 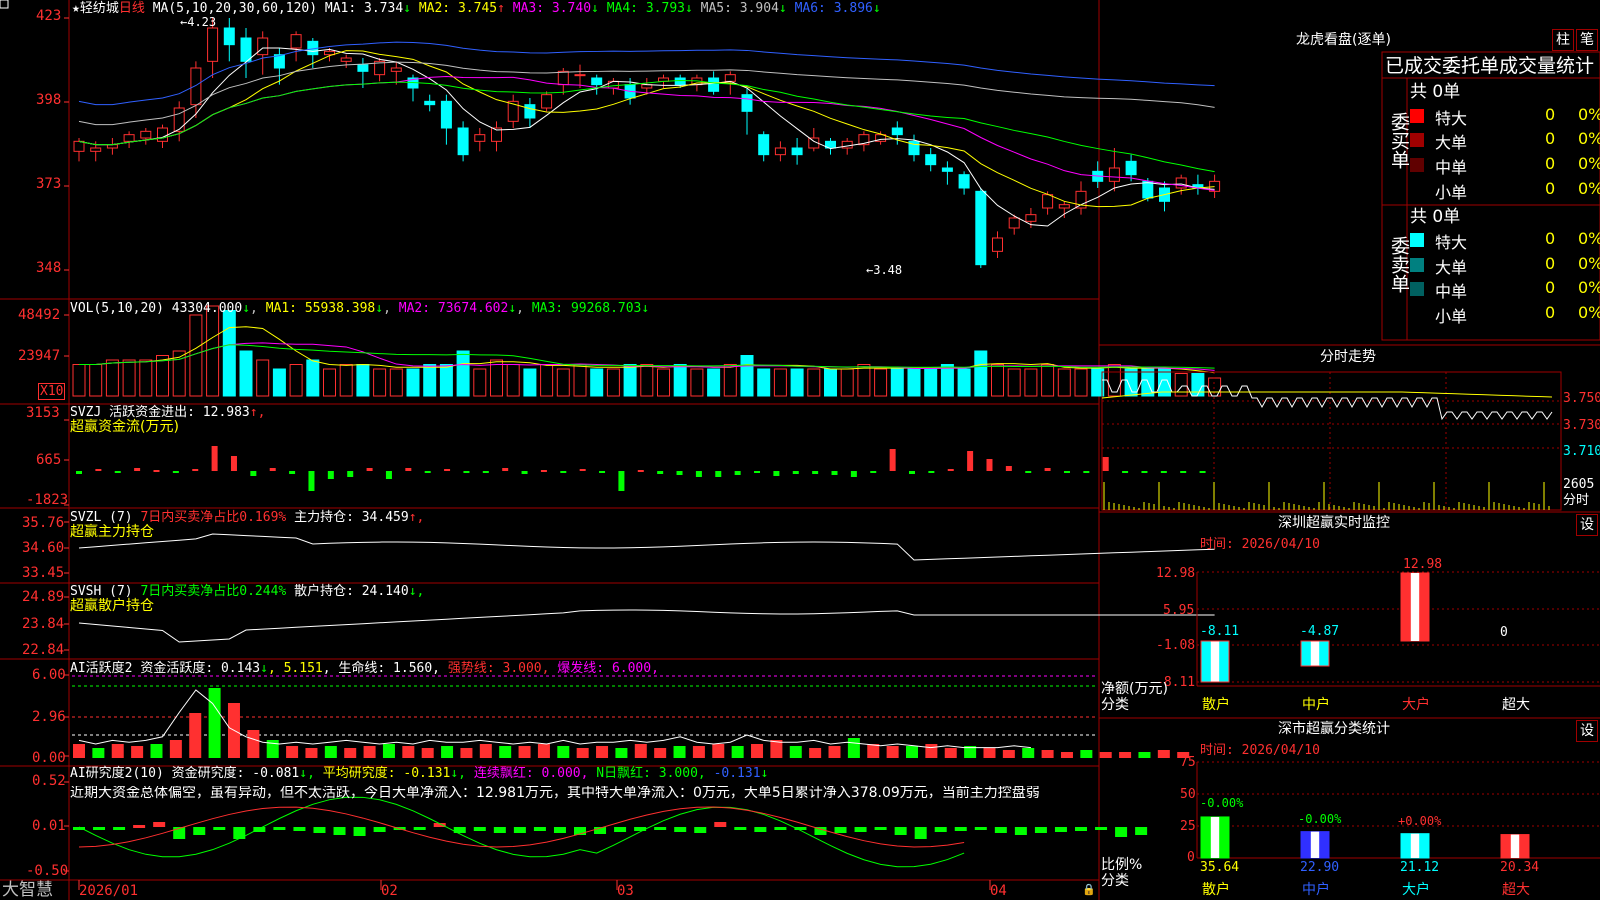 I want to click on realtime-title: 深圳超赢实时监控, so click(x=1334, y=523).